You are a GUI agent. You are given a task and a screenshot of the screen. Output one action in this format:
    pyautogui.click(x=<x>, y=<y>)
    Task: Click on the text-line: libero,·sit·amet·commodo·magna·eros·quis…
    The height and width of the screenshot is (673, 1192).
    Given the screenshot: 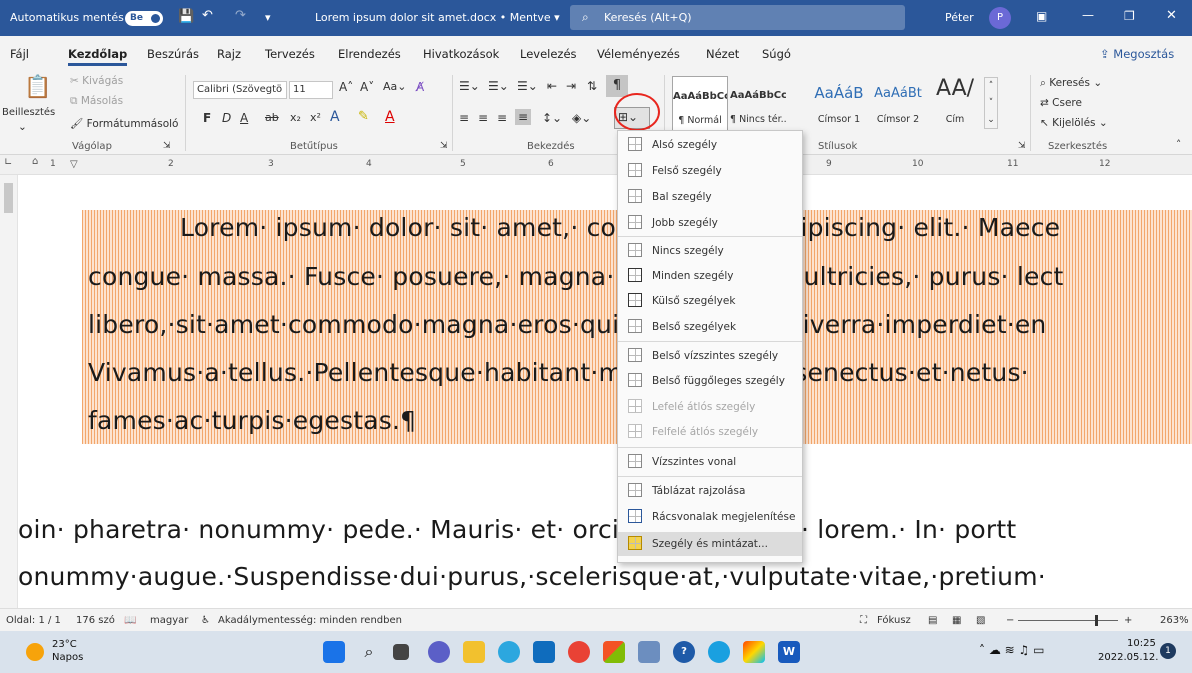 What is the action you would take?
    pyautogui.click(x=567, y=324)
    